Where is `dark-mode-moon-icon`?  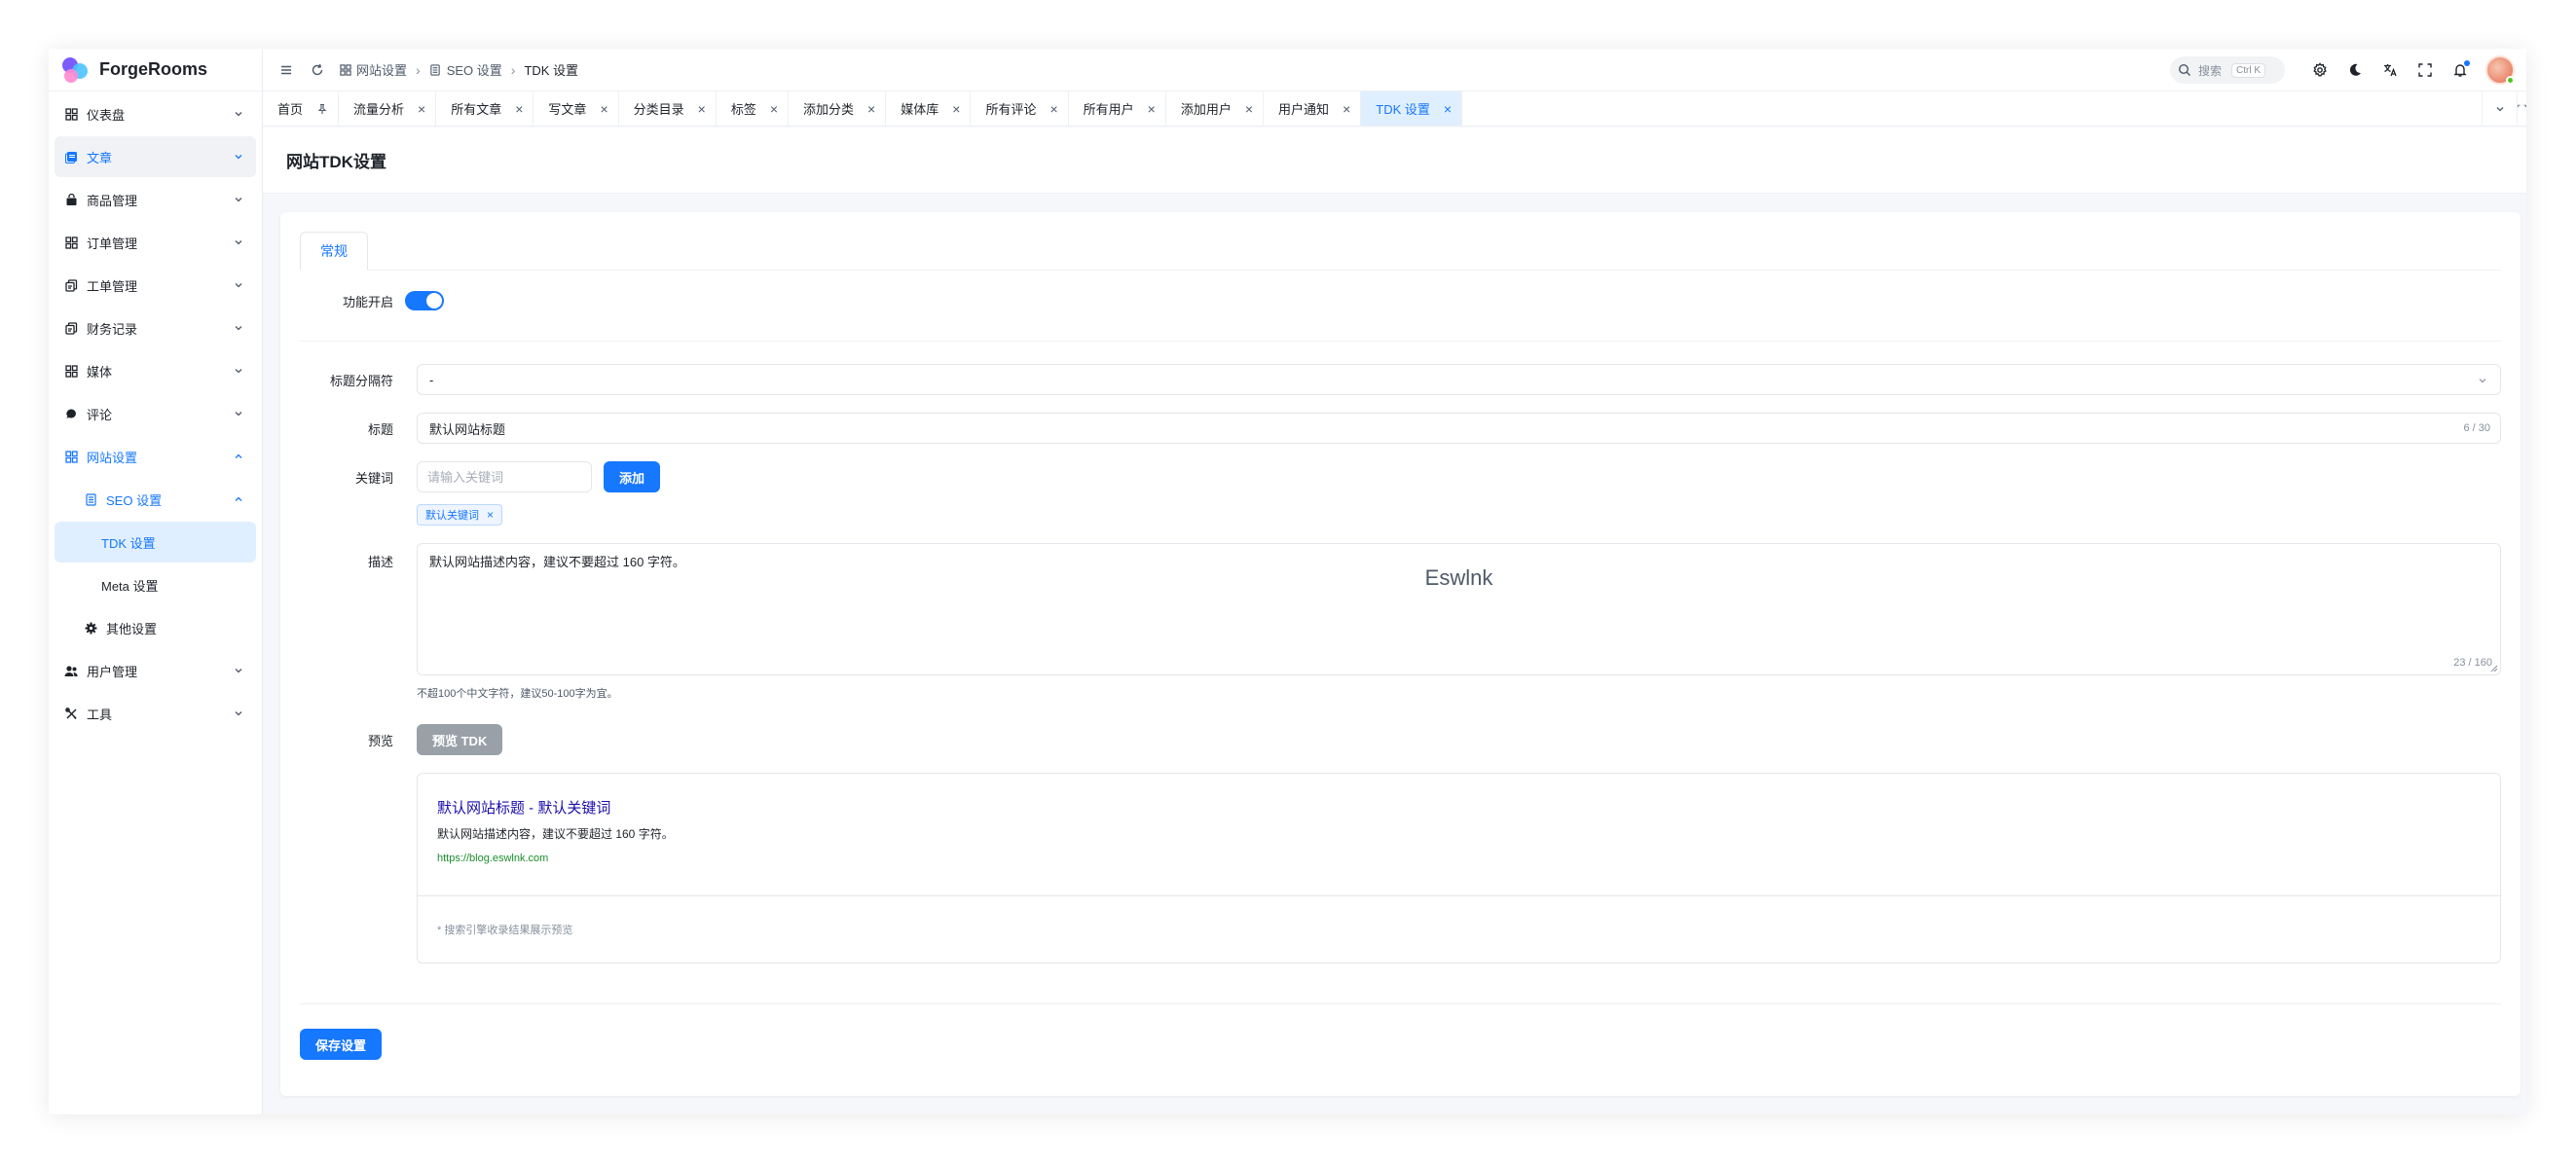
dark-mode-moon-icon is located at coordinates (2355, 71).